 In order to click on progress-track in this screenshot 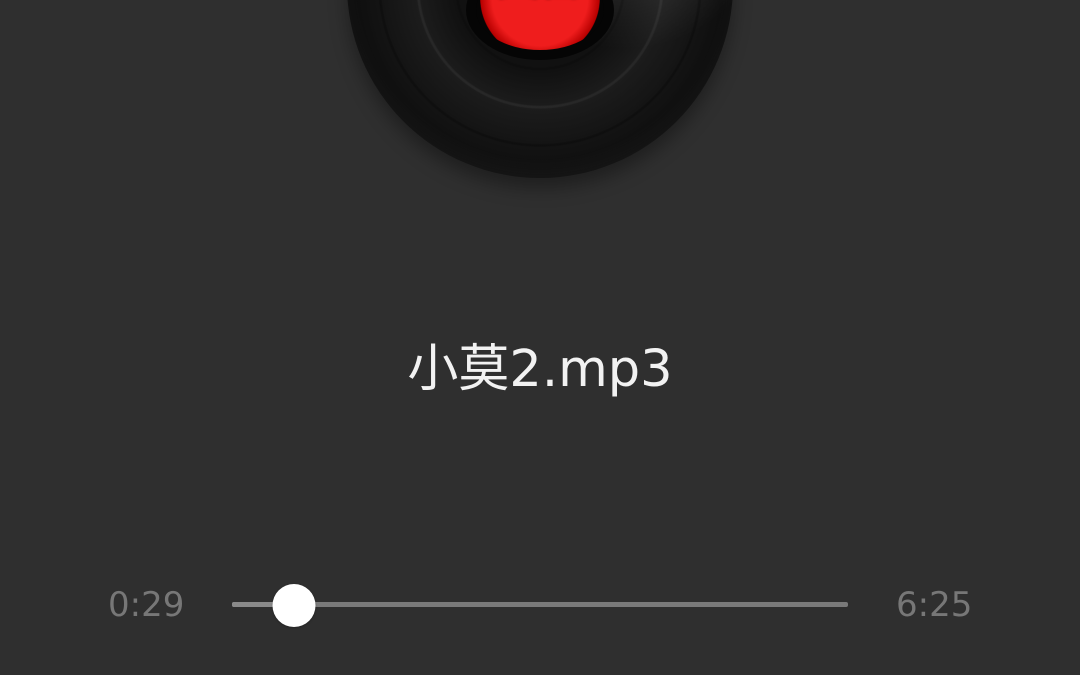, I will do `click(540, 604)`.